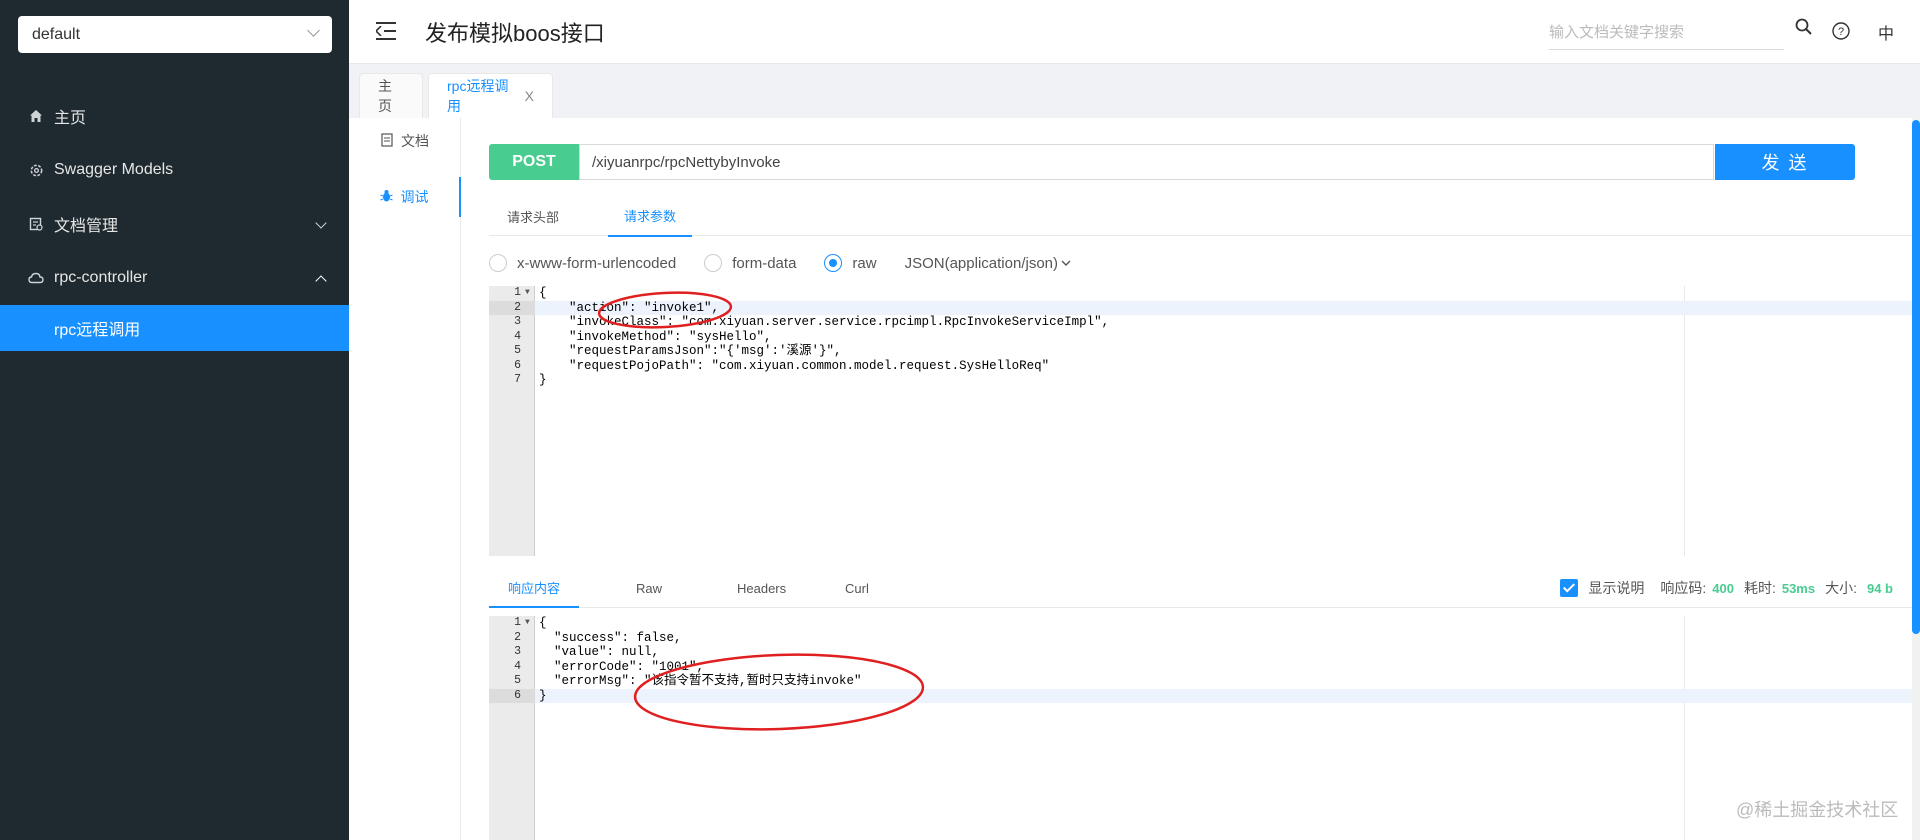 The width and height of the screenshot is (1920, 840). What do you see at coordinates (387, 141) in the screenshot?
I see `document-icon` at bounding box center [387, 141].